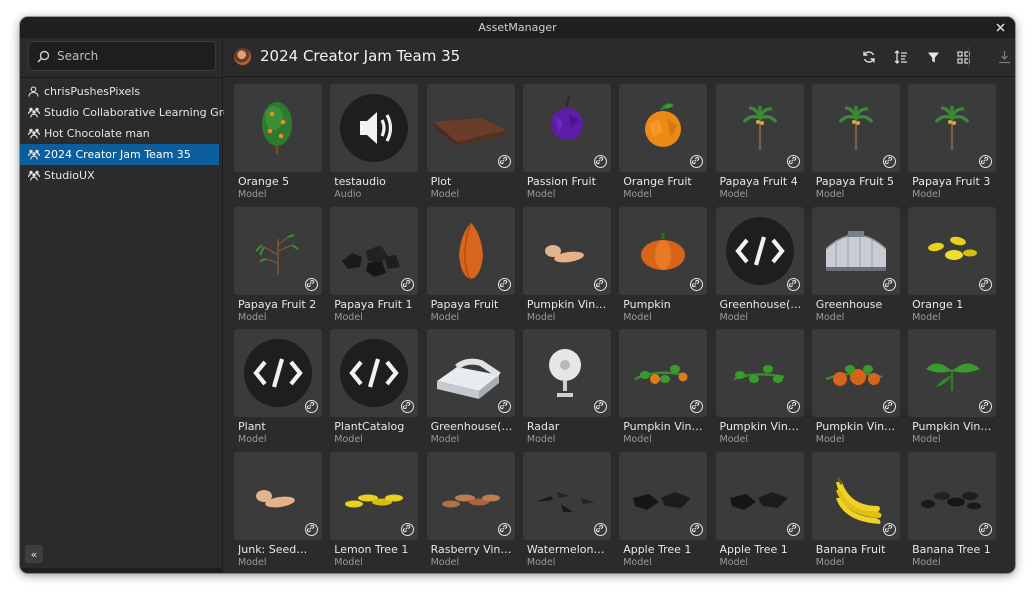 The image size is (1035, 597). Describe the element at coordinates (132, 56) in the screenshot. I see `search-input` at that location.